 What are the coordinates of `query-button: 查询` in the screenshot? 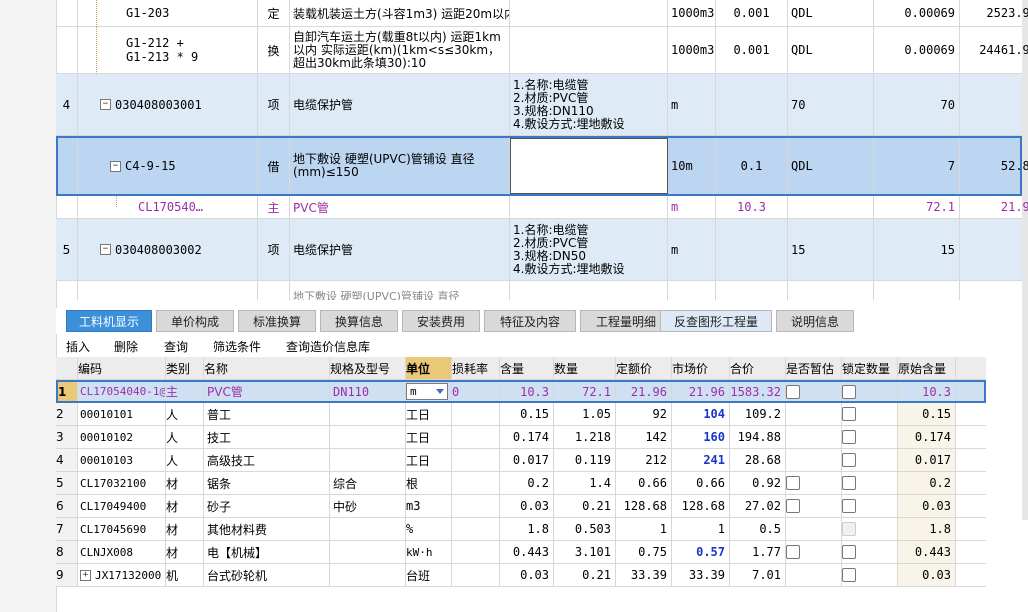 It's located at (176, 346).